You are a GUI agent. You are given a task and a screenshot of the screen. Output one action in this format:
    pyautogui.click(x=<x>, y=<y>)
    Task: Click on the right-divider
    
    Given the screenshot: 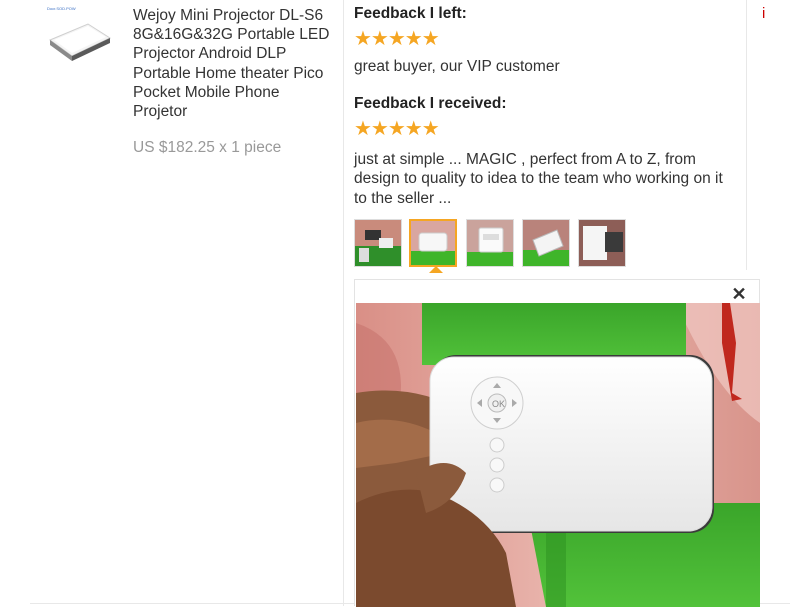 What is the action you would take?
    pyautogui.click(x=746, y=135)
    